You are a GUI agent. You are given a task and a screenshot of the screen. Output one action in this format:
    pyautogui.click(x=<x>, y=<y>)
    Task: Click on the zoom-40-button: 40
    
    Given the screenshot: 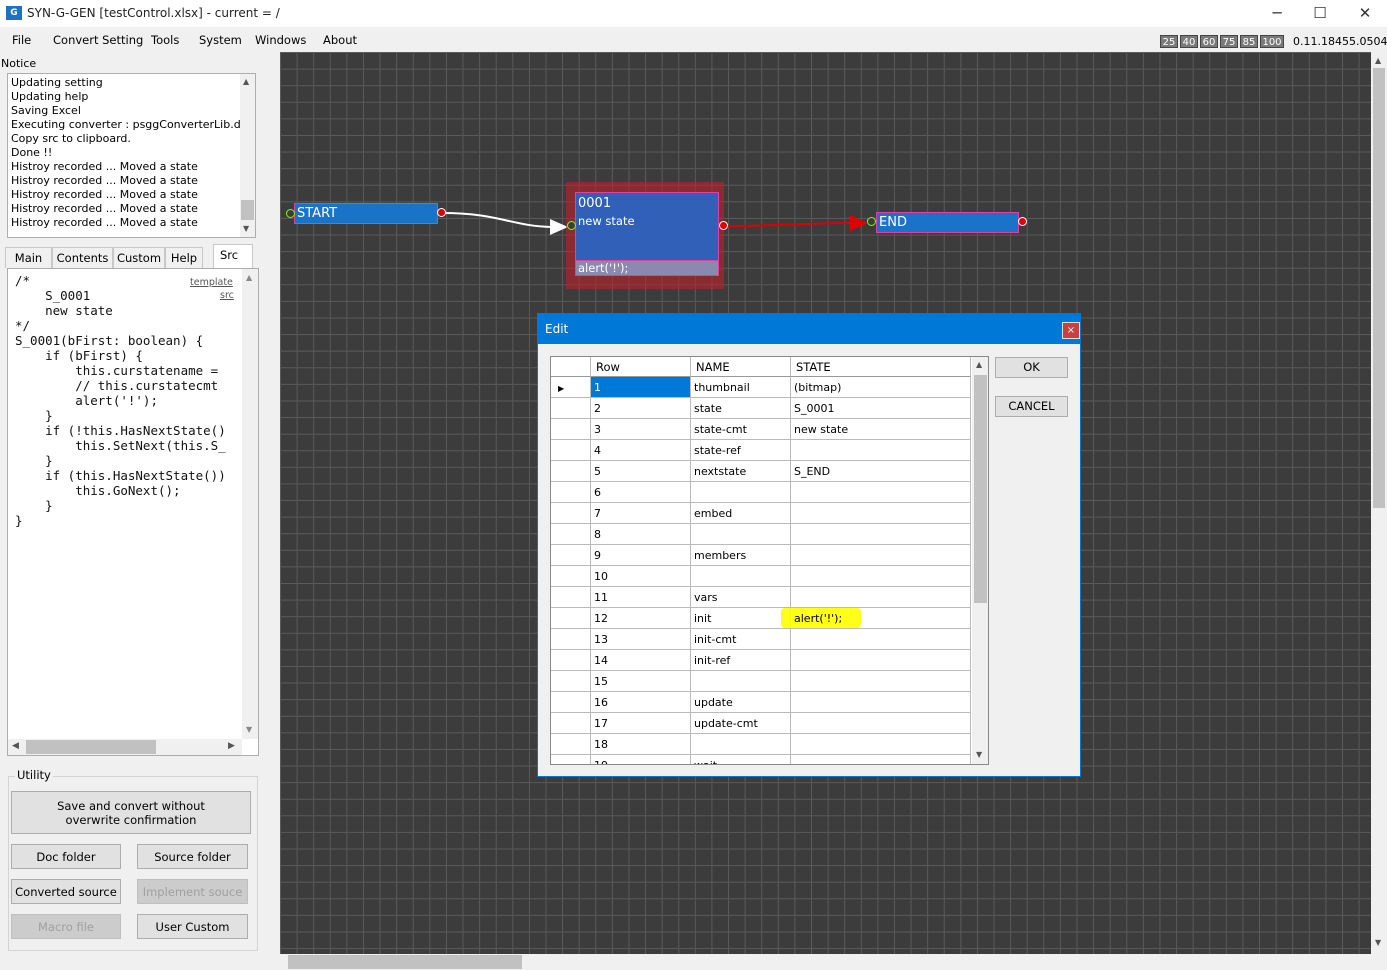 What is the action you would take?
    pyautogui.click(x=1189, y=41)
    